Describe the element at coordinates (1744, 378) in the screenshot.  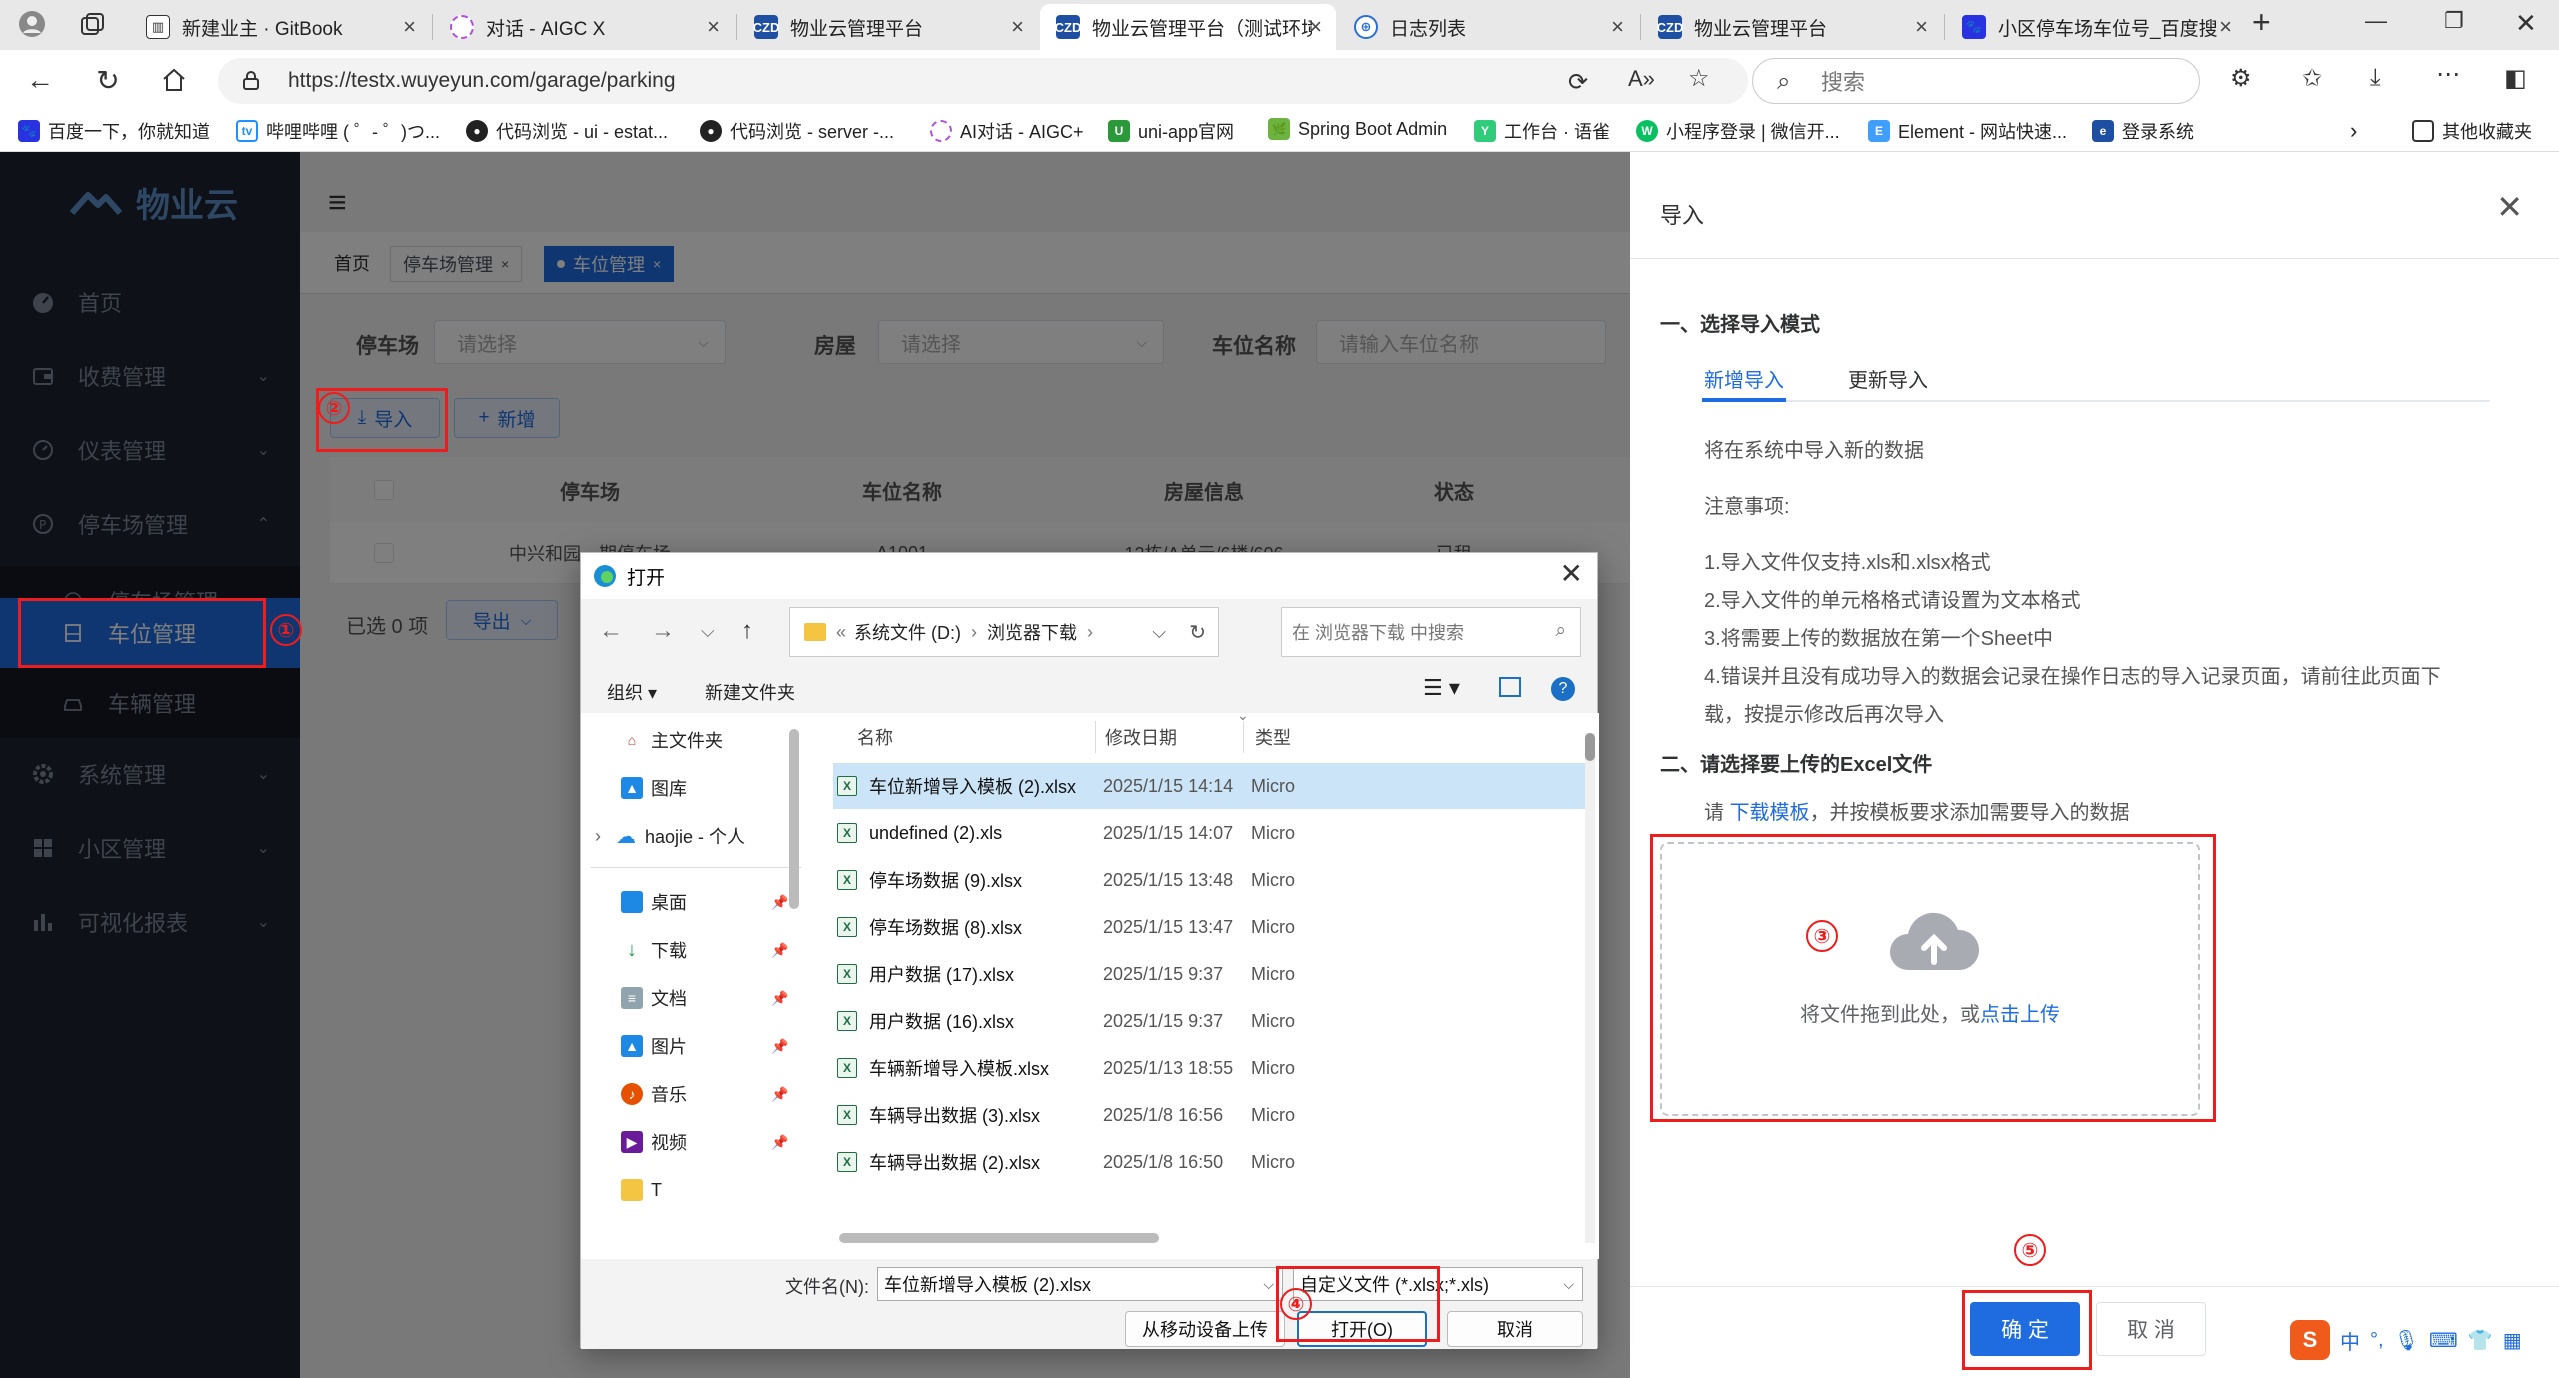
I see `tab-new-import: 新增导入` at that location.